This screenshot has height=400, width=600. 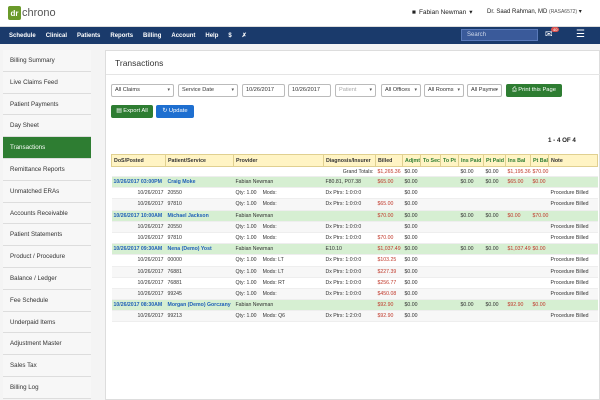 What do you see at coordinates (494, 160) in the screenshot?
I see `col-pt-paid: Pt Paid` at bounding box center [494, 160].